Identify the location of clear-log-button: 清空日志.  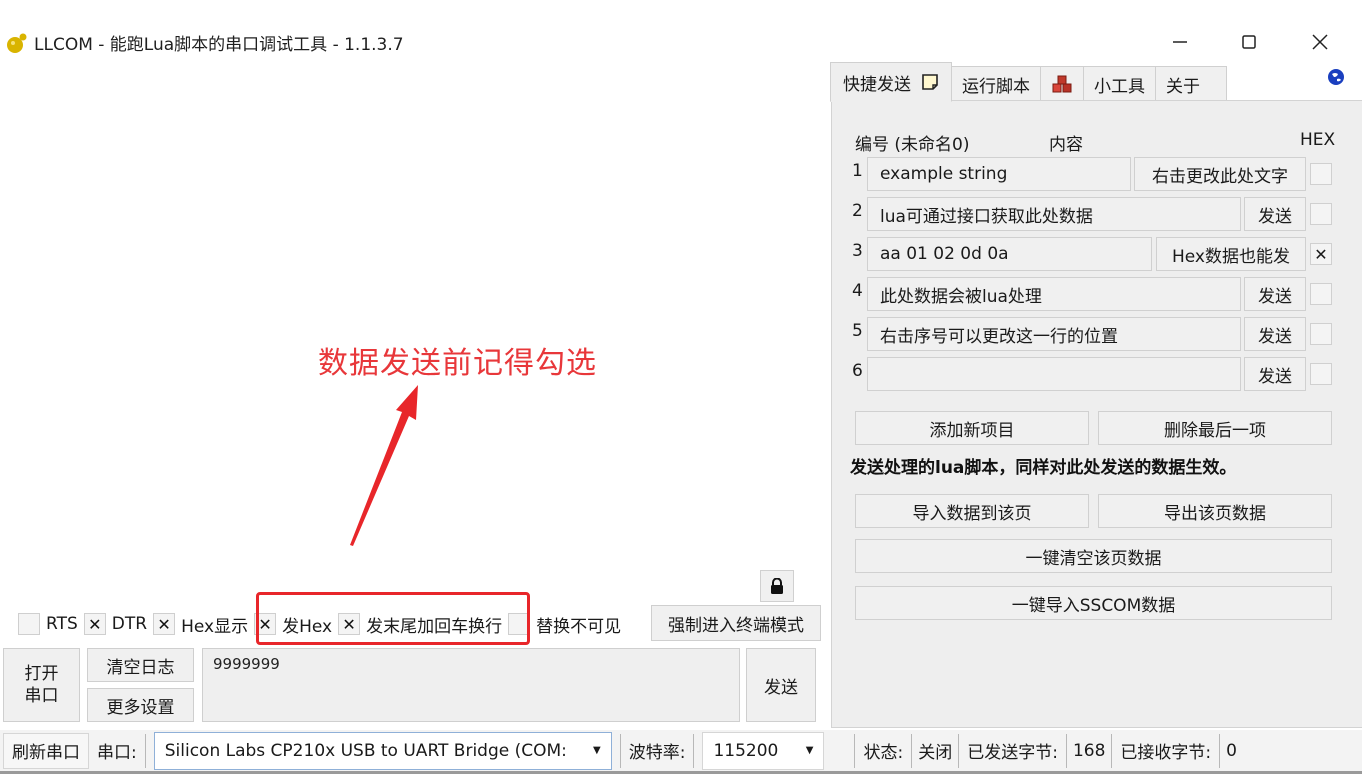
(140, 665).